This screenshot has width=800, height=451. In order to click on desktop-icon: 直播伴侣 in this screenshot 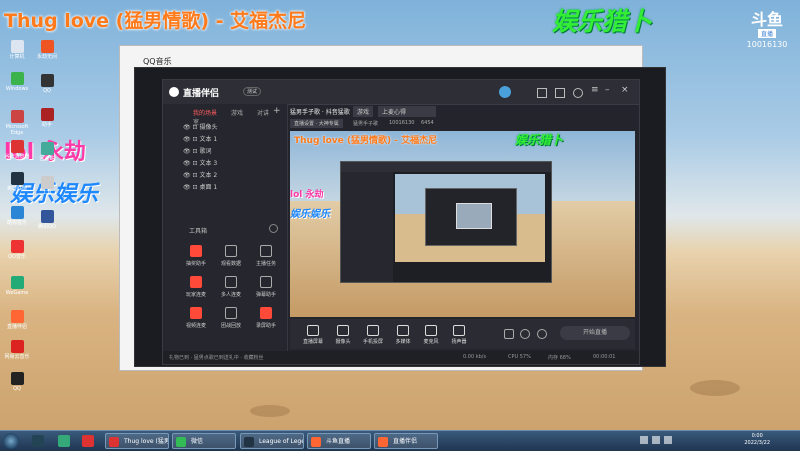, I will do `click(17, 320)`.